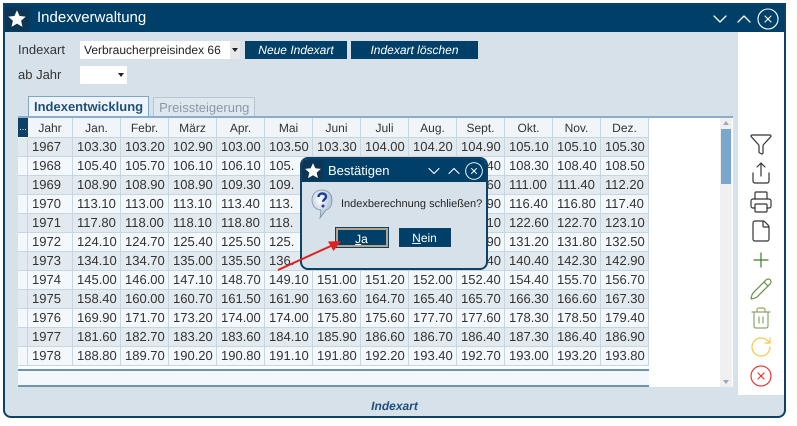 This screenshot has height=426, width=797. I want to click on table-cell-text: 190.20, so click(193, 356).